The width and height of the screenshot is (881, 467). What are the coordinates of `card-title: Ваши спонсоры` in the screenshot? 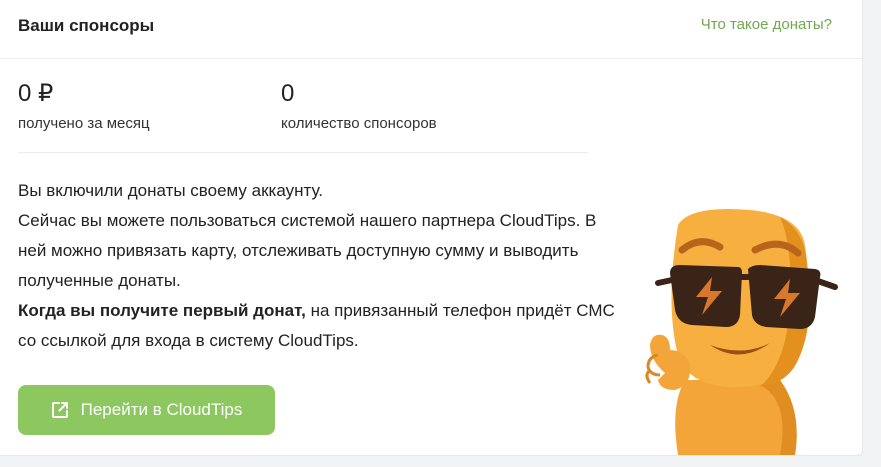 It's located at (86, 25).